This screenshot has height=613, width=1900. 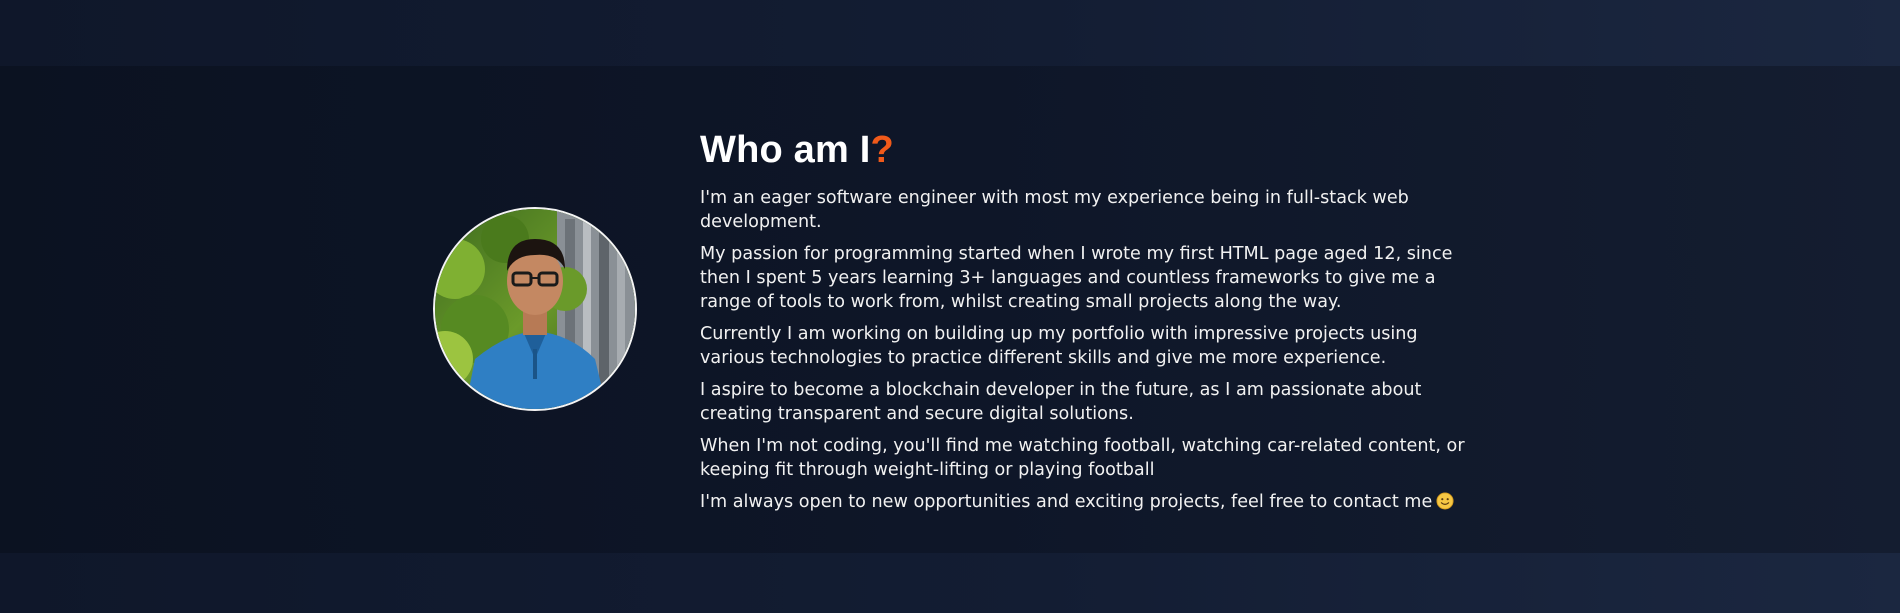 What do you see at coordinates (1090, 150) in the screenshot?
I see `section-title: Who am I?` at bounding box center [1090, 150].